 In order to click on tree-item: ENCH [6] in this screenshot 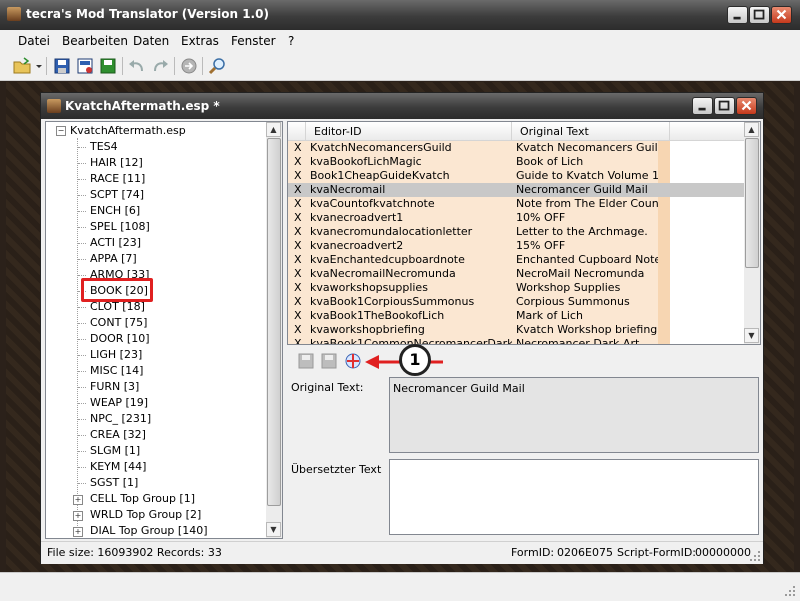, I will do `click(115, 210)`.